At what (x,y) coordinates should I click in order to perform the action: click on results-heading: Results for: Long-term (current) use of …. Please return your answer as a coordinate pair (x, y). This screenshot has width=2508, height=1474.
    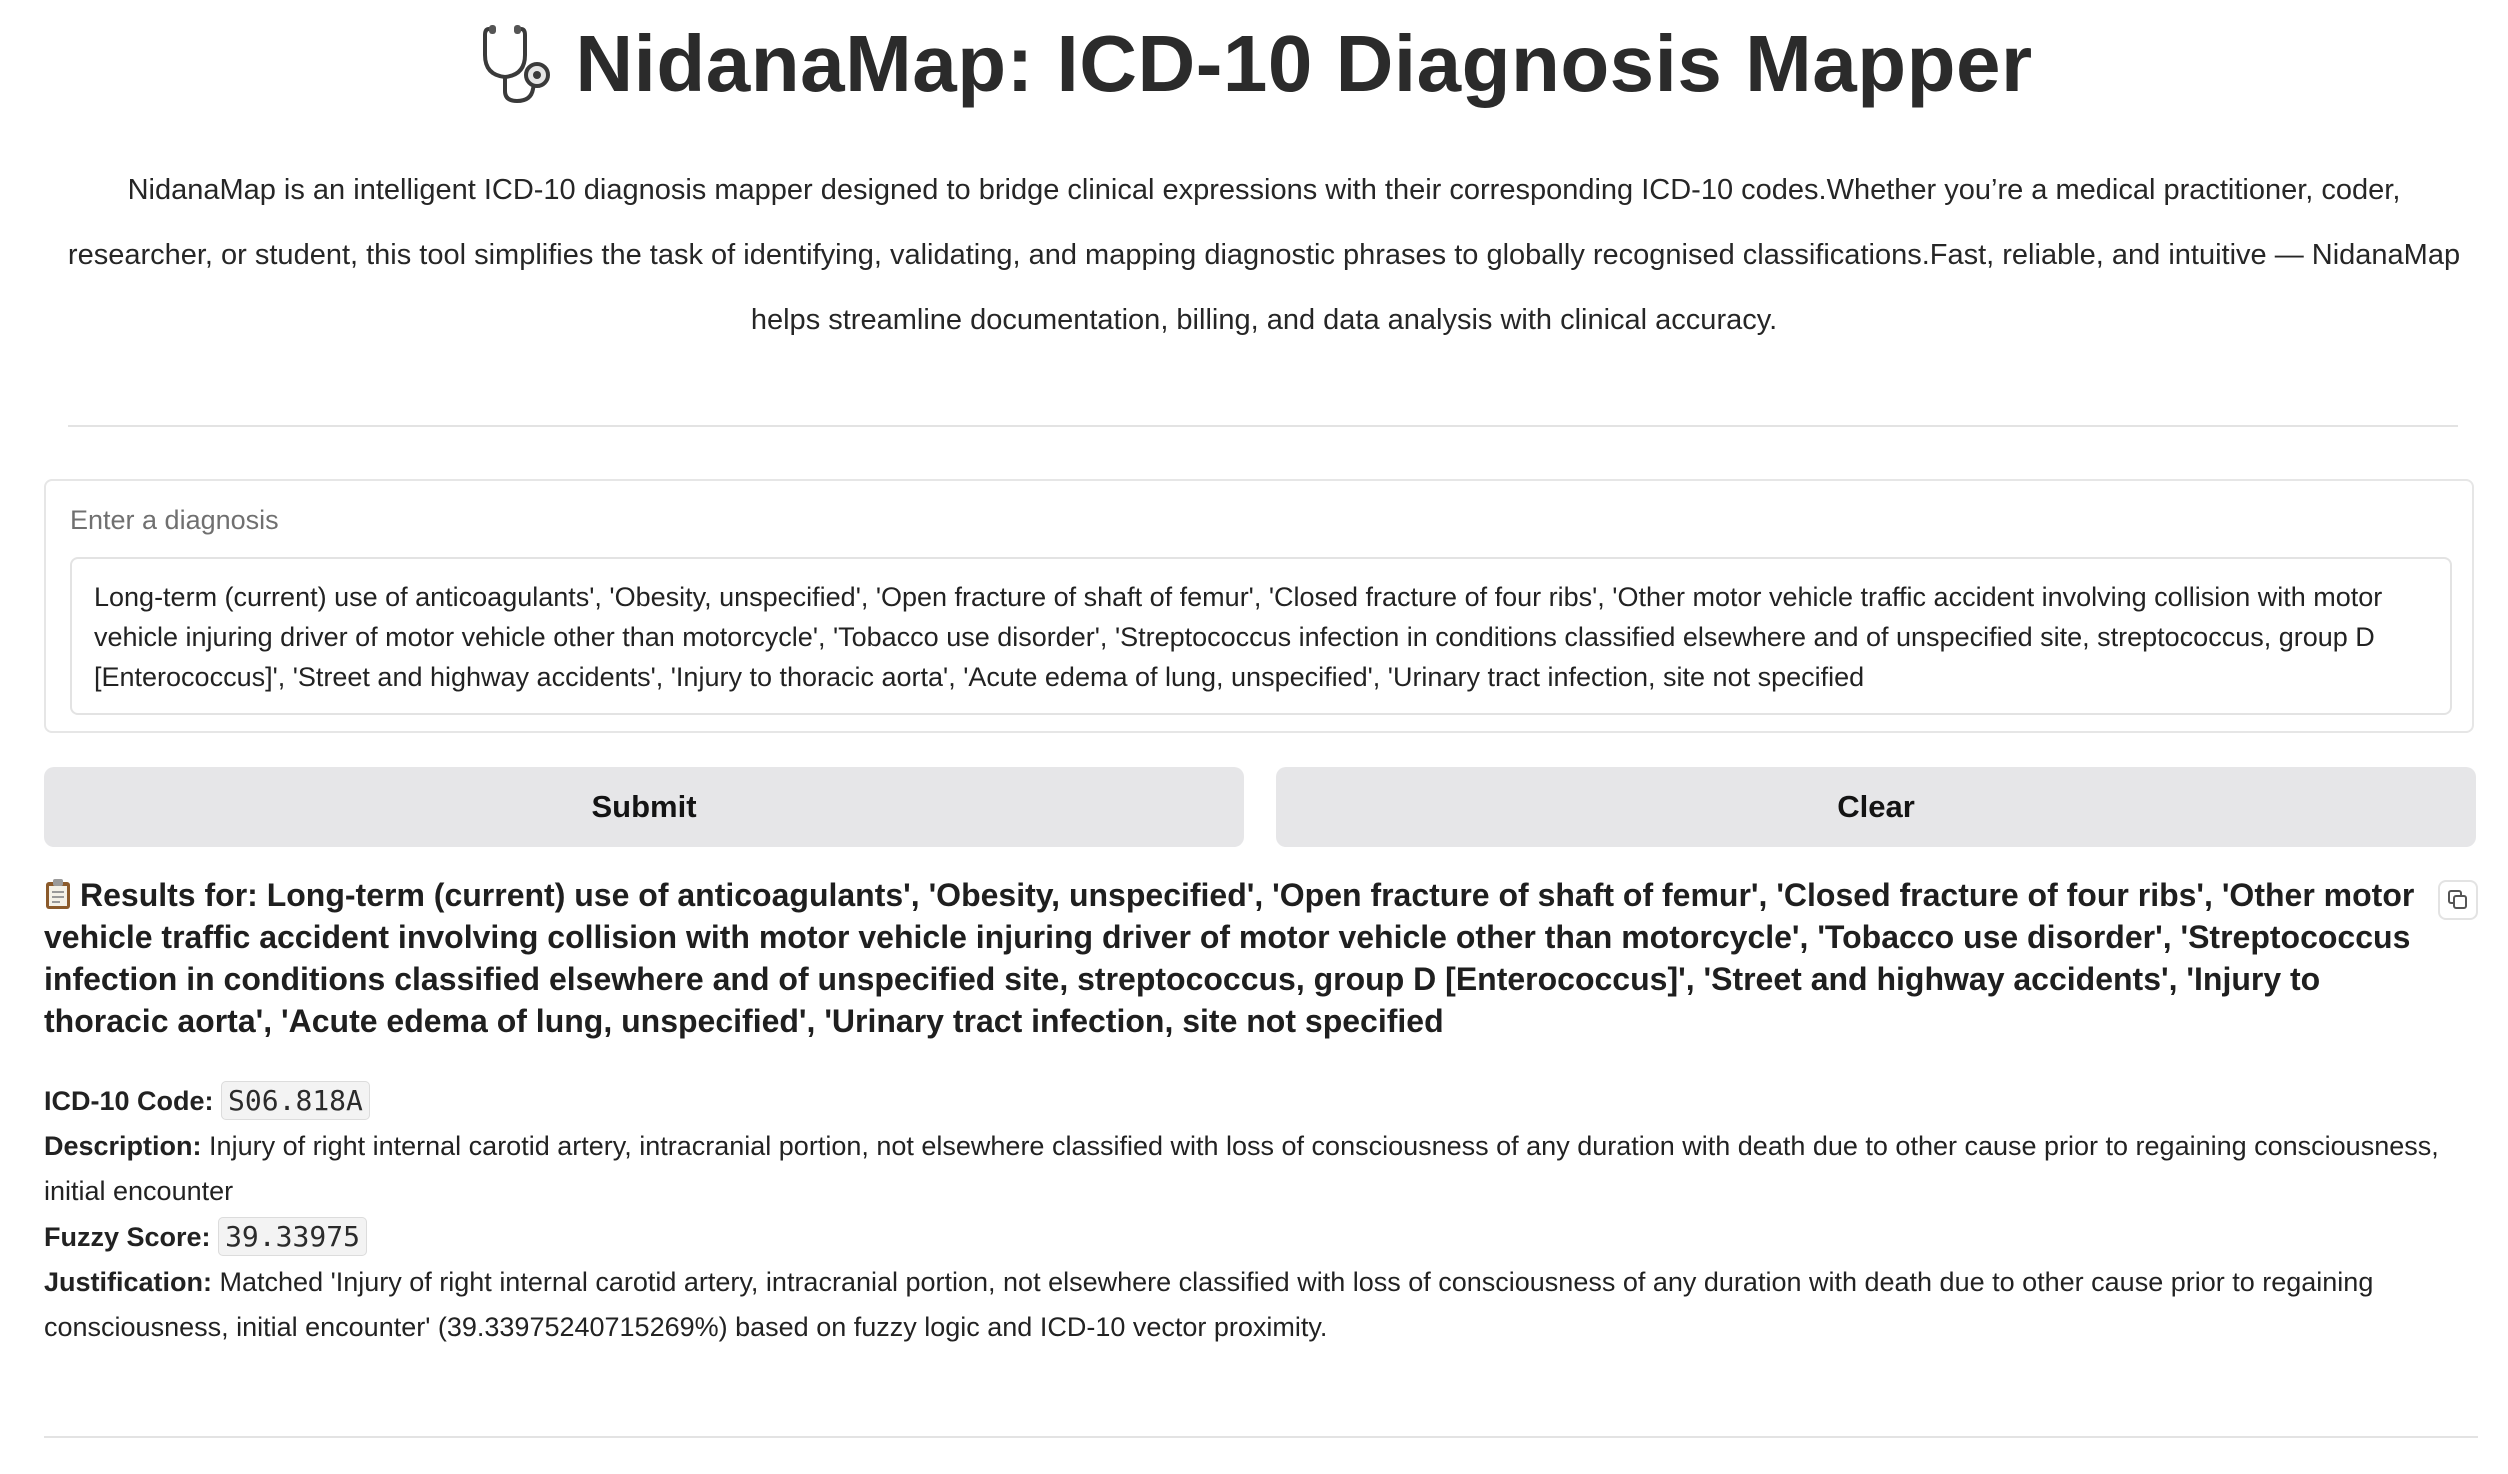
    Looking at the image, I should click on (1239, 958).